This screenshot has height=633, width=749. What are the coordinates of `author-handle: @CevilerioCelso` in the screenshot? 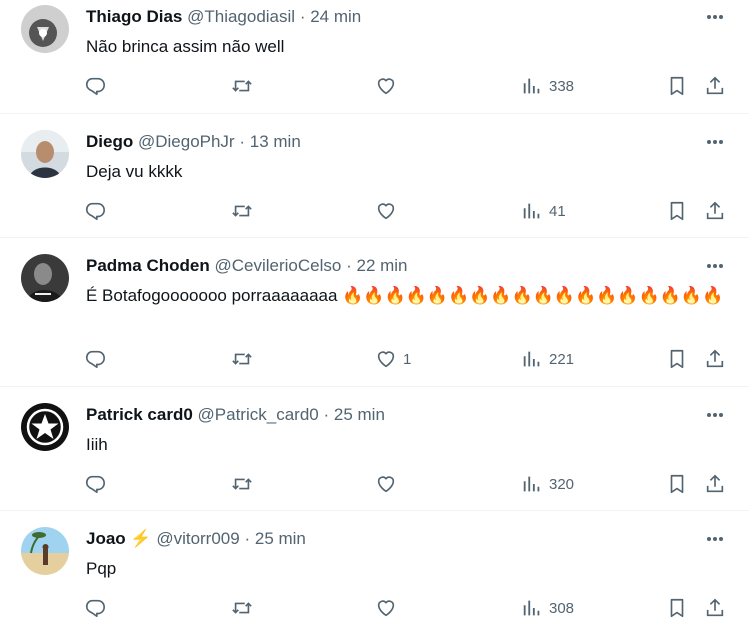 It's located at (277, 265).